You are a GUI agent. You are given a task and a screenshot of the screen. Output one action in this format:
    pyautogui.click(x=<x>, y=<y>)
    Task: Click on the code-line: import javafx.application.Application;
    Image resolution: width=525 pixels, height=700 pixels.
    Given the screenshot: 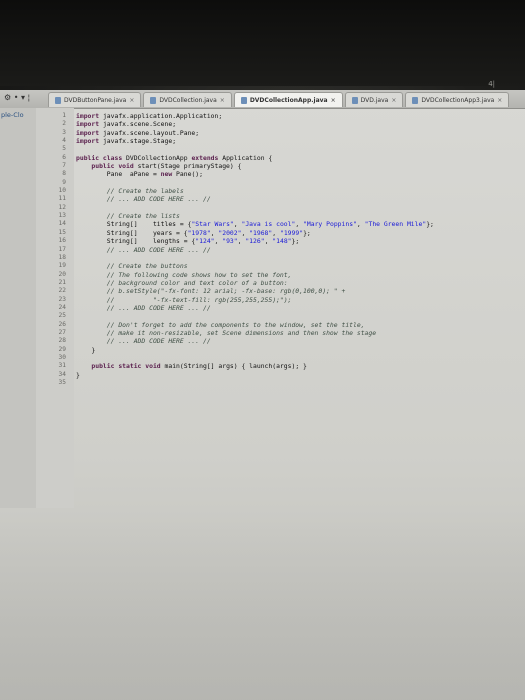 What is the action you would take?
    pyautogui.click(x=296, y=116)
    